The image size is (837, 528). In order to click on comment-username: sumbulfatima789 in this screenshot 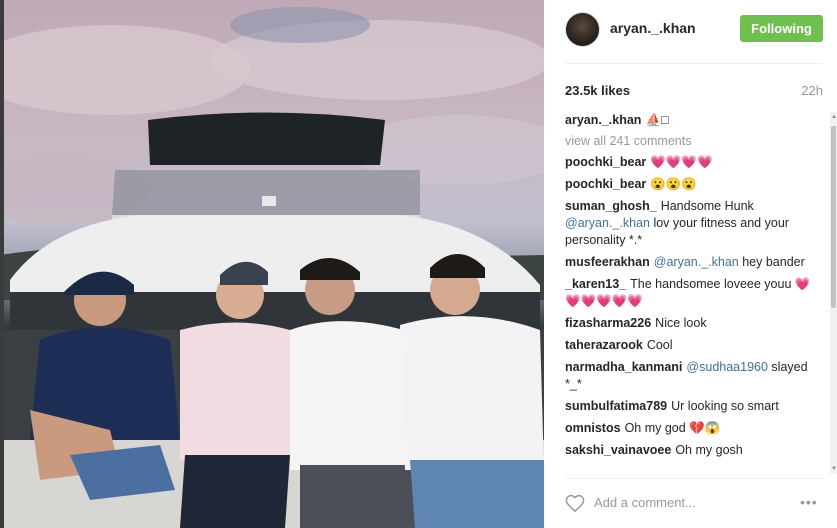, I will do `click(616, 406)`.